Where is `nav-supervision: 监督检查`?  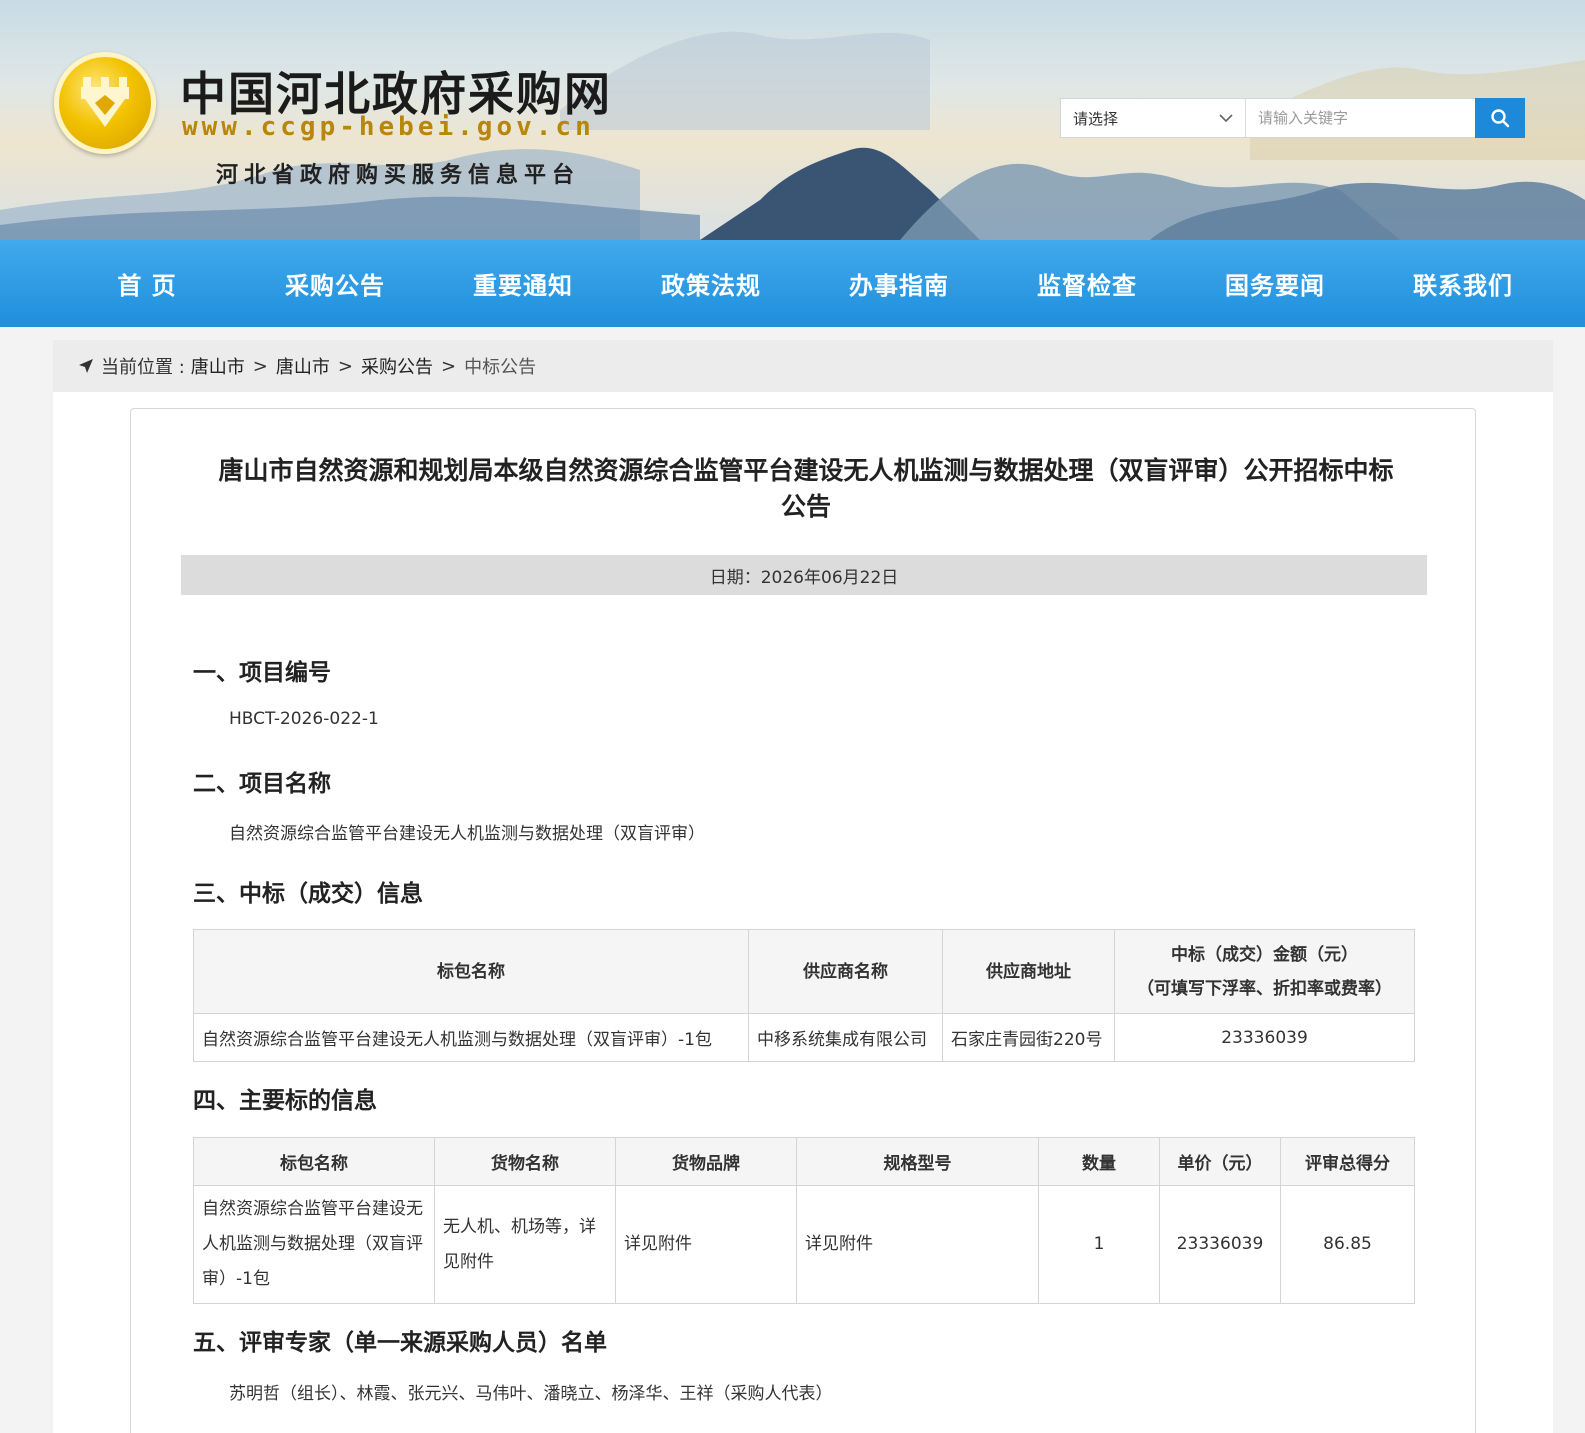 nav-supervision: 监督检查 is located at coordinates (1087, 283).